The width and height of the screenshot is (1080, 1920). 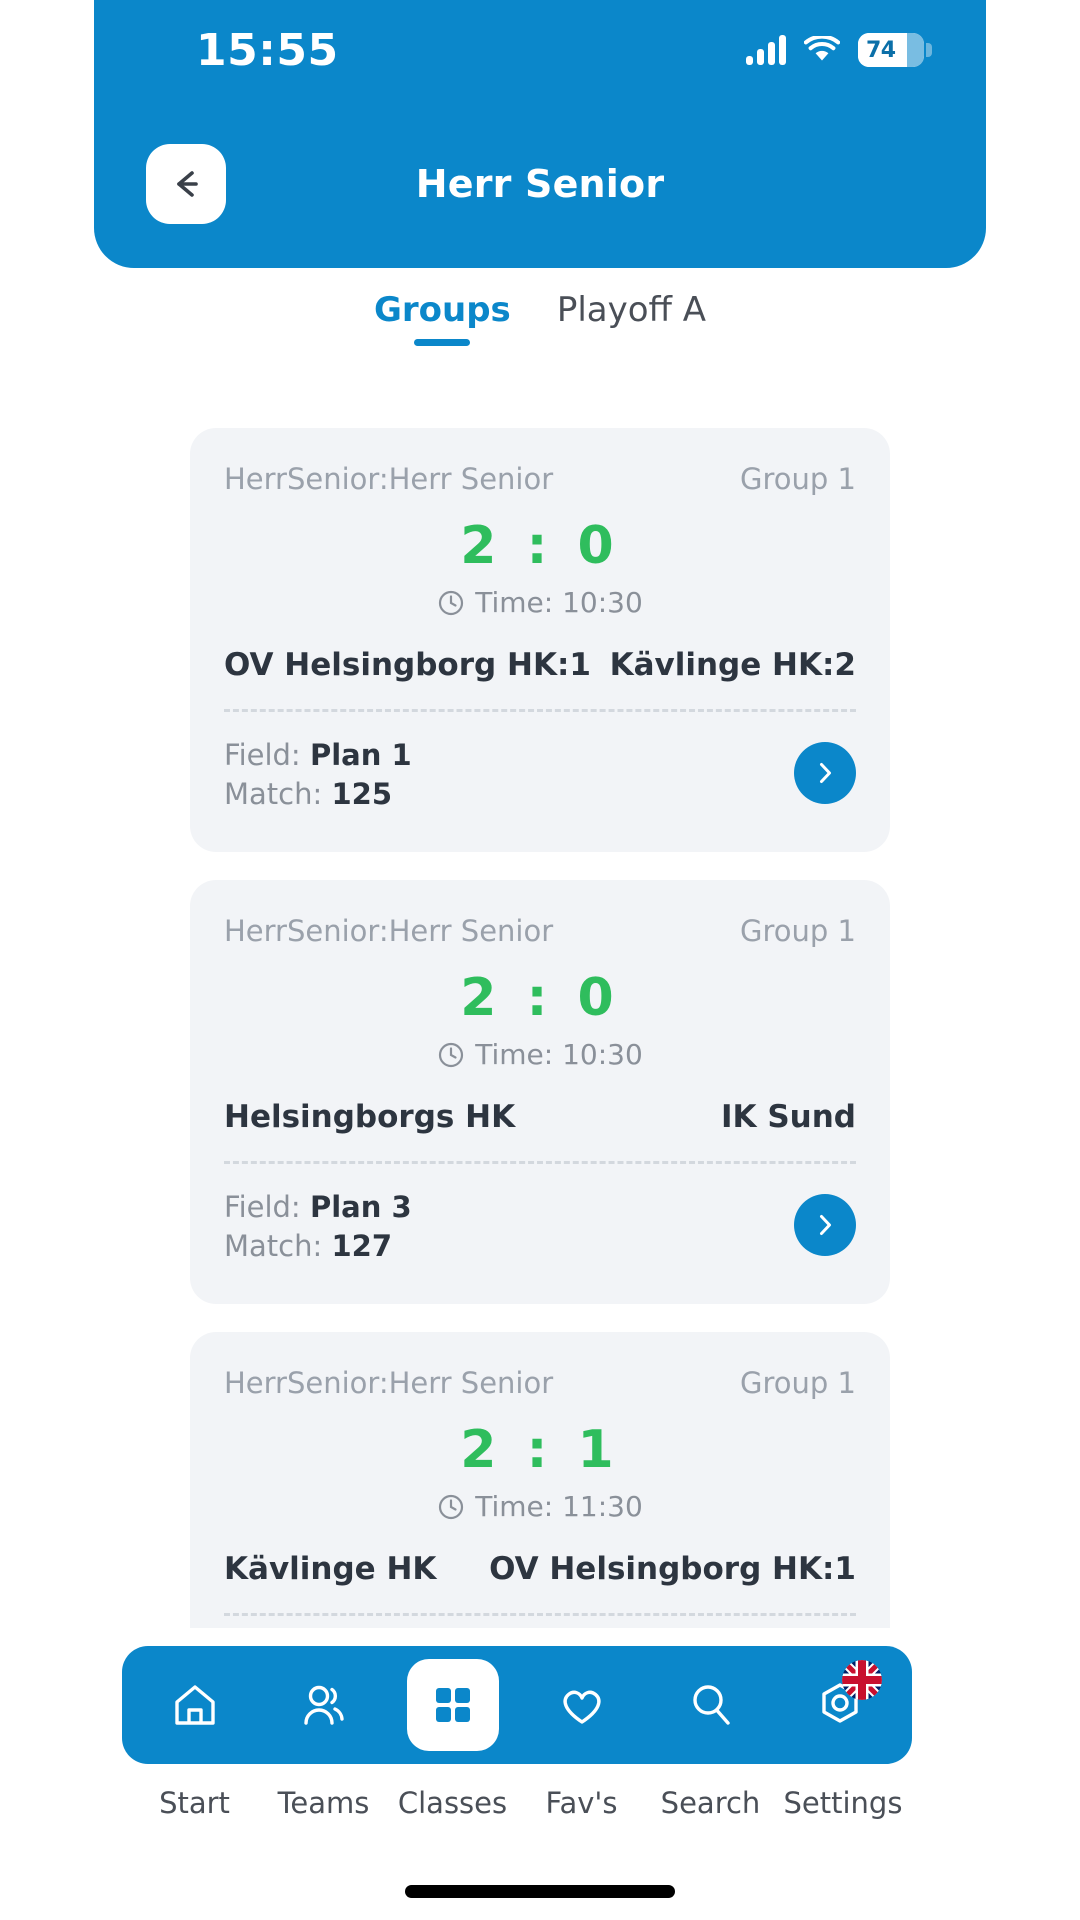 What do you see at coordinates (843, 1803) in the screenshot?
I see `nav-label-settings: Settings` at bounding box center [843, 1803].